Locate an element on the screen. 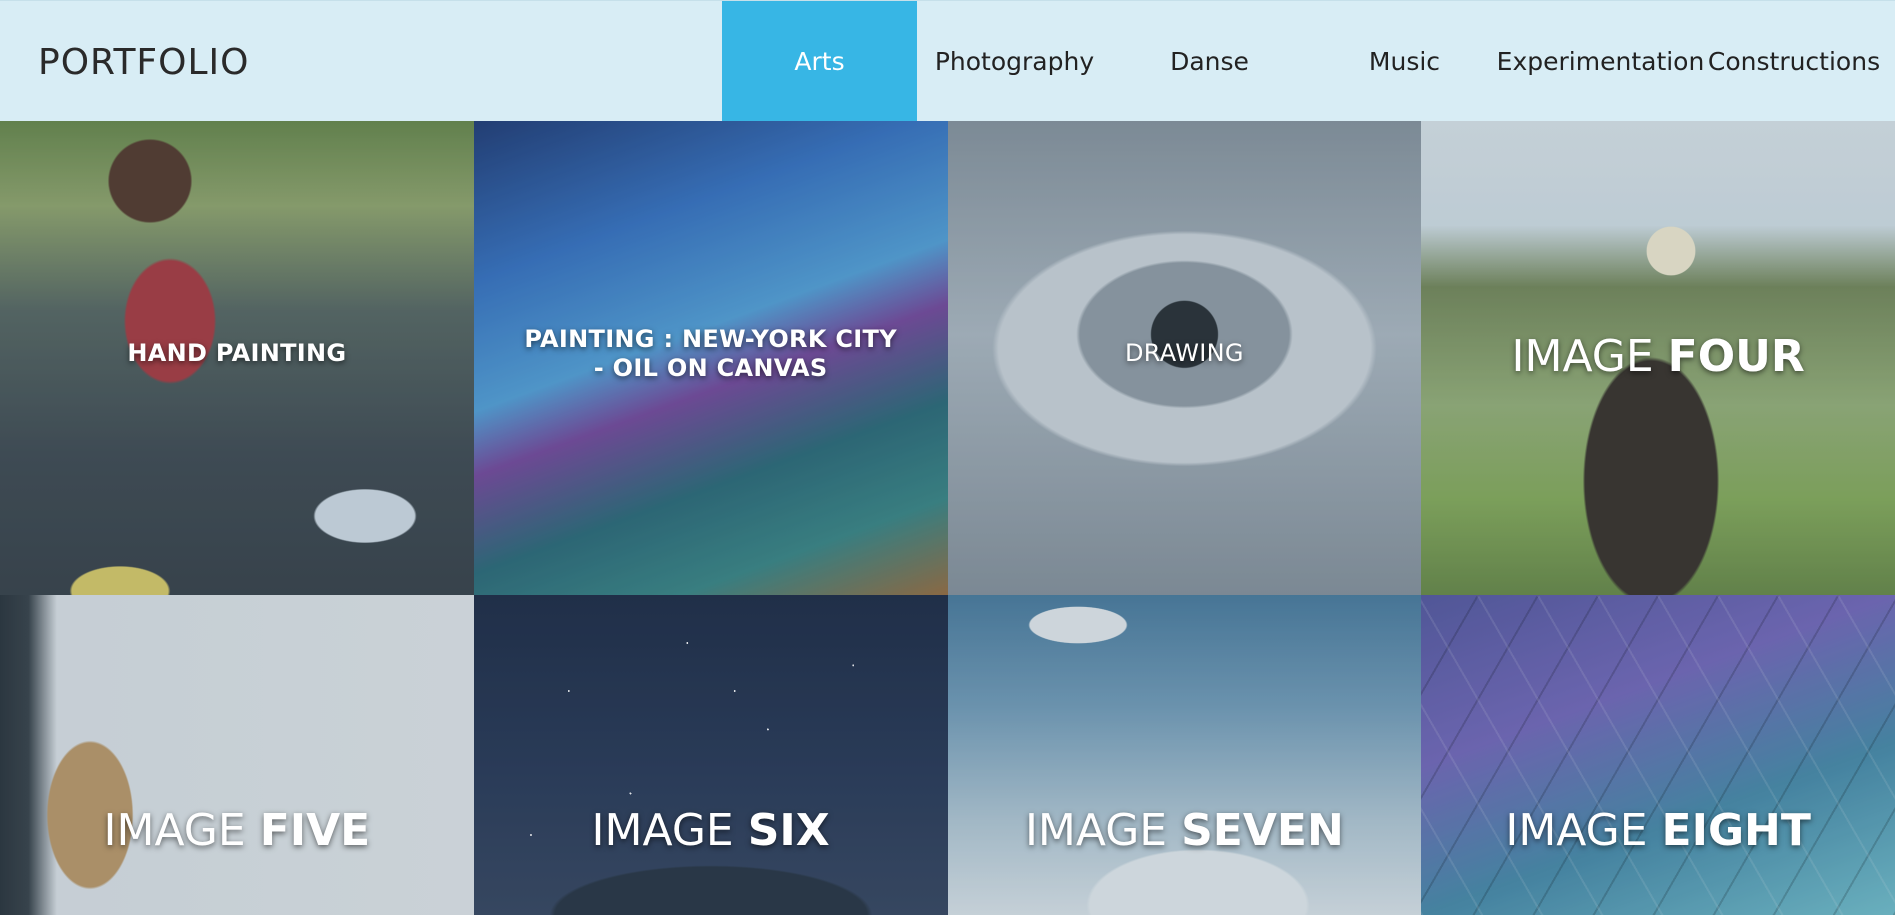  tile-caption-bold: FIVE is located at coordinates (315, 830).